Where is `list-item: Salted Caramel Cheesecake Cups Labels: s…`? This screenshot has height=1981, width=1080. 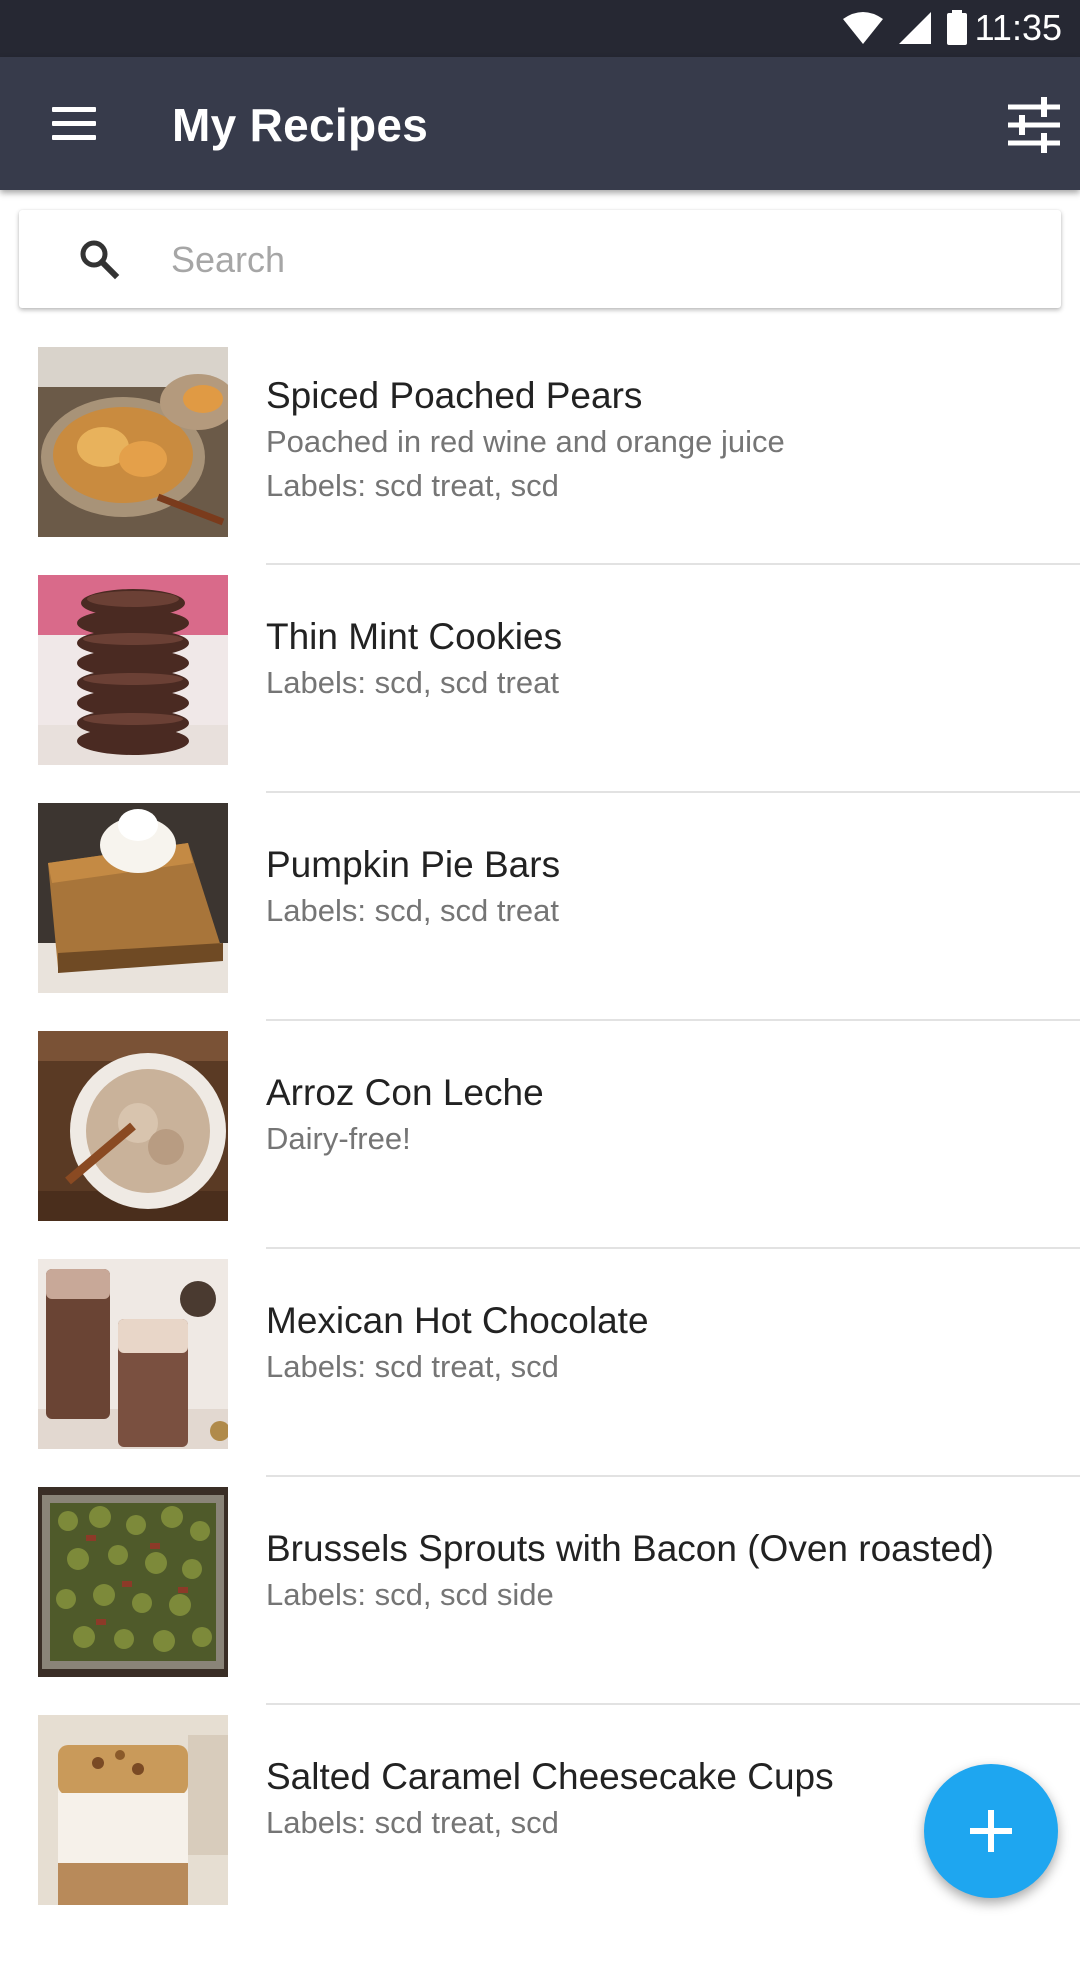 list-item: Salted Caramel Cheesecake Cups Labels: s… is located at coordinates (540, 1819).